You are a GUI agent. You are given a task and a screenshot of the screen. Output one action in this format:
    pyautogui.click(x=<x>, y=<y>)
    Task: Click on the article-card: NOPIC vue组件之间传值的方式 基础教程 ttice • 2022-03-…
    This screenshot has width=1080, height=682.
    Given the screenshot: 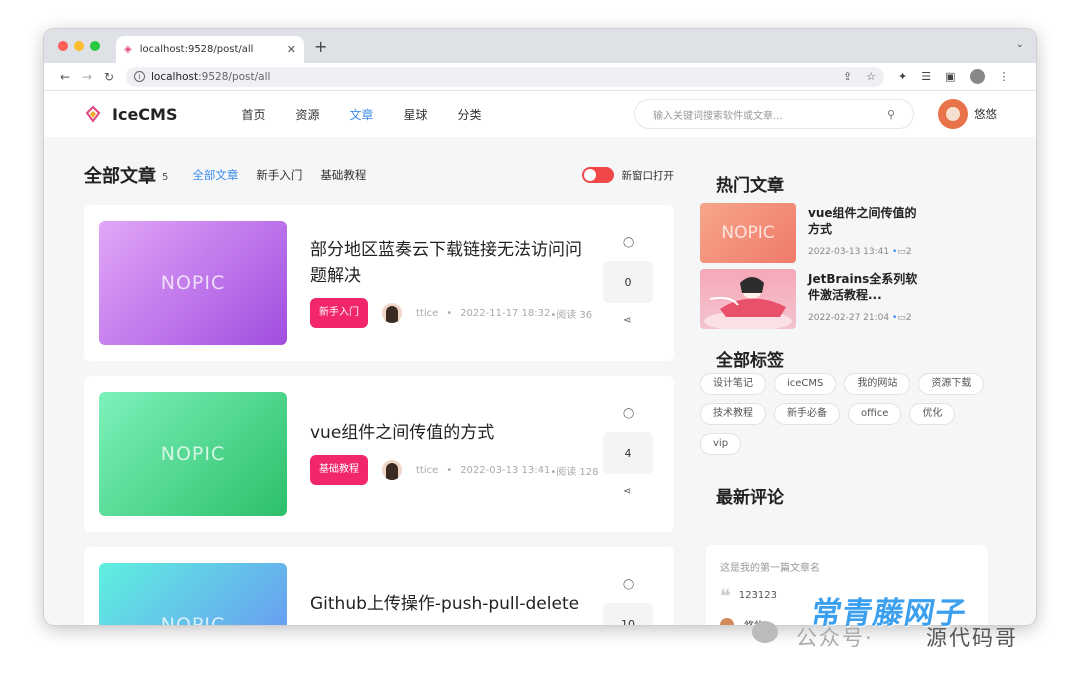 What is the action you would take?
    pyautogui.click(x=379, y=454)
    